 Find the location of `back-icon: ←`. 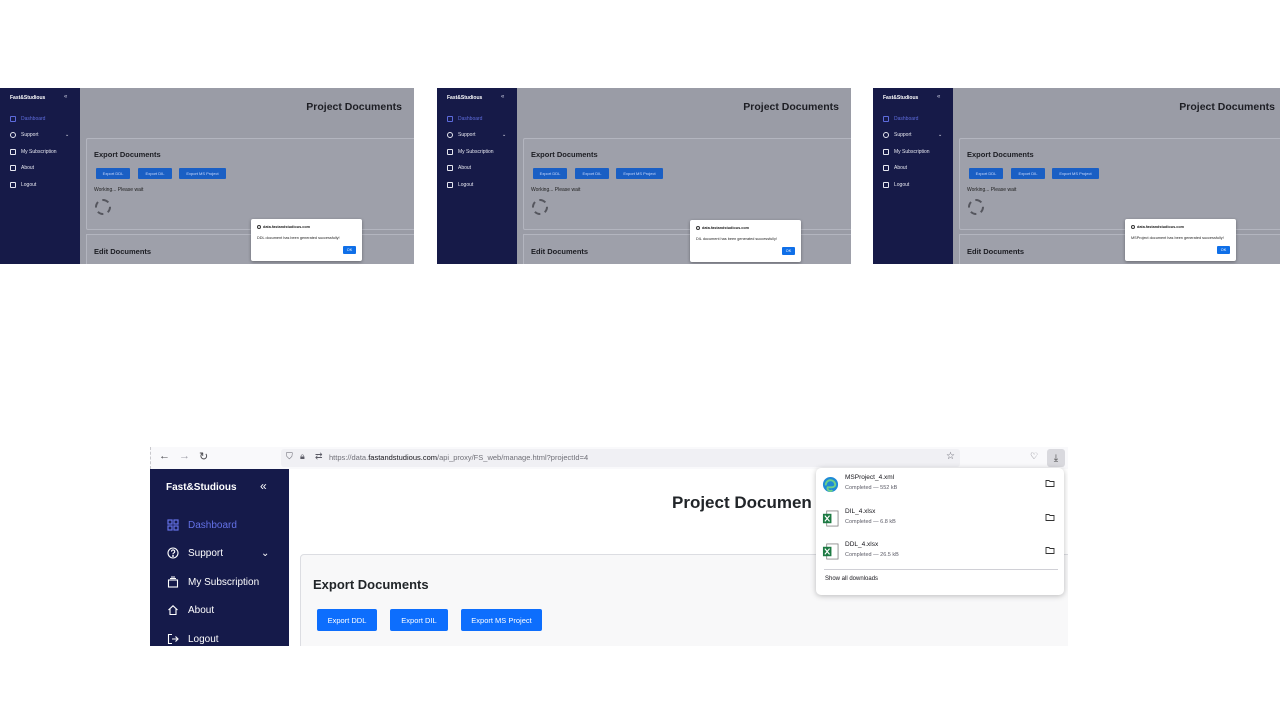

back-icon: ← is located at coordinates (164, 456).